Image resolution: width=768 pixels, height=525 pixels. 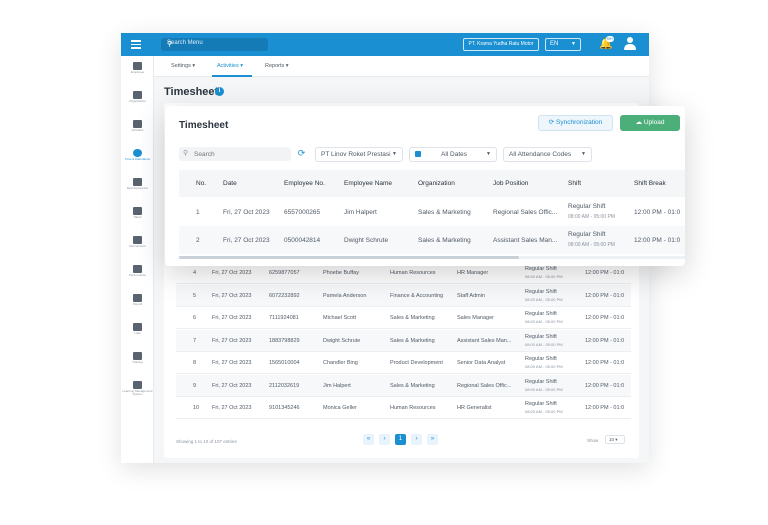 I want to click on upload-label: Upload, so click(x=654, y=122).